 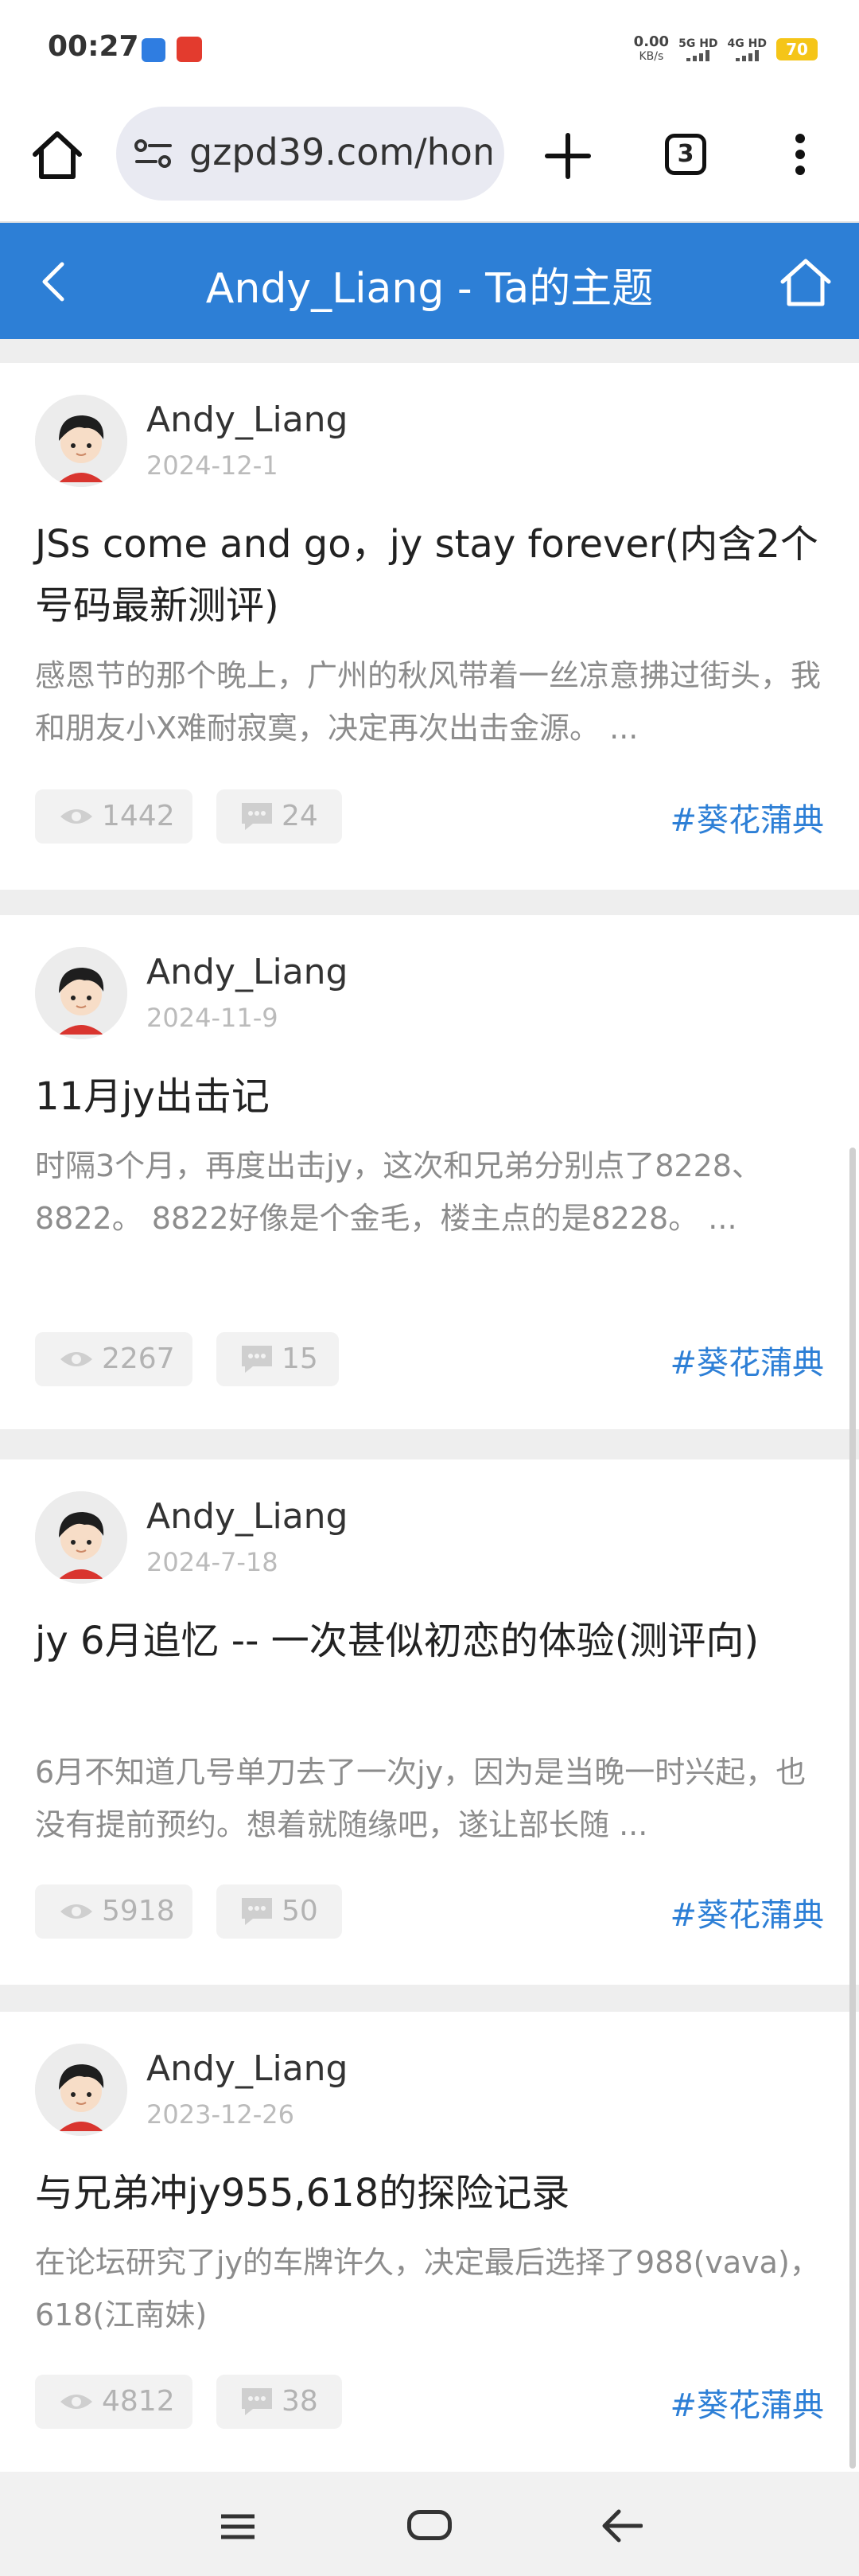 What do you see at coordinates (747, 49) in the screenshot?
I see `signal-icon-2: 4G HD` at bounding box center [747, 49].